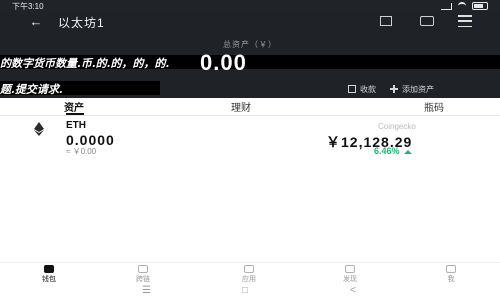  What do you see at coordinates (352, 89) in the screenshot?
I see `receive-icon` at bounding box center [352, 89].